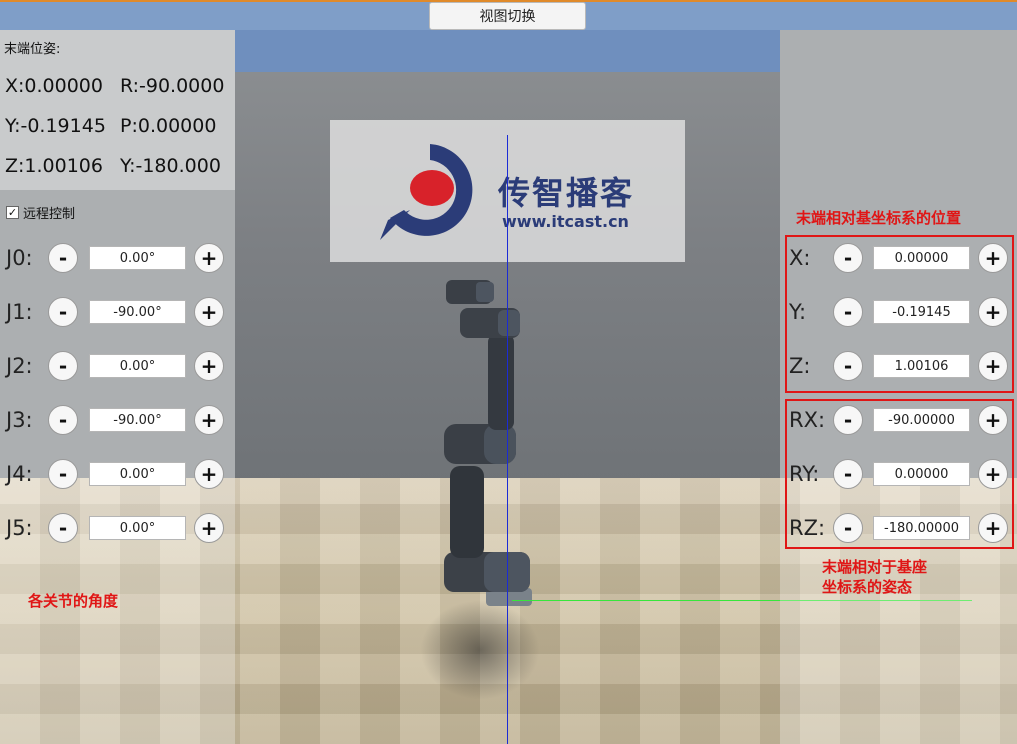 This screenshot has width=1017, height=744. I want to click on orientation-label: RZ:, so click(807, 528).